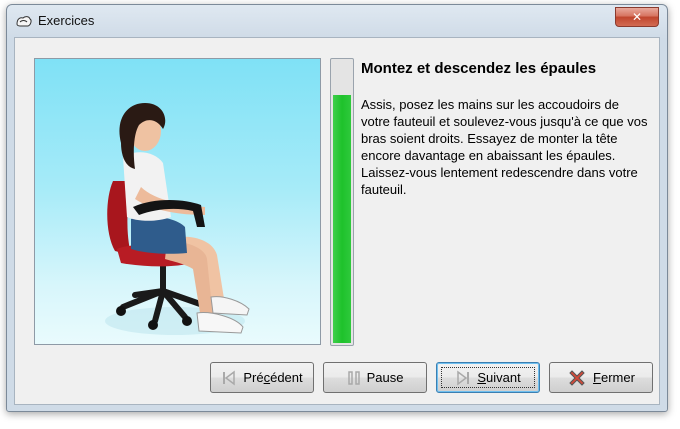  I want to click on window-close-button: ✕, so click(637, 17).